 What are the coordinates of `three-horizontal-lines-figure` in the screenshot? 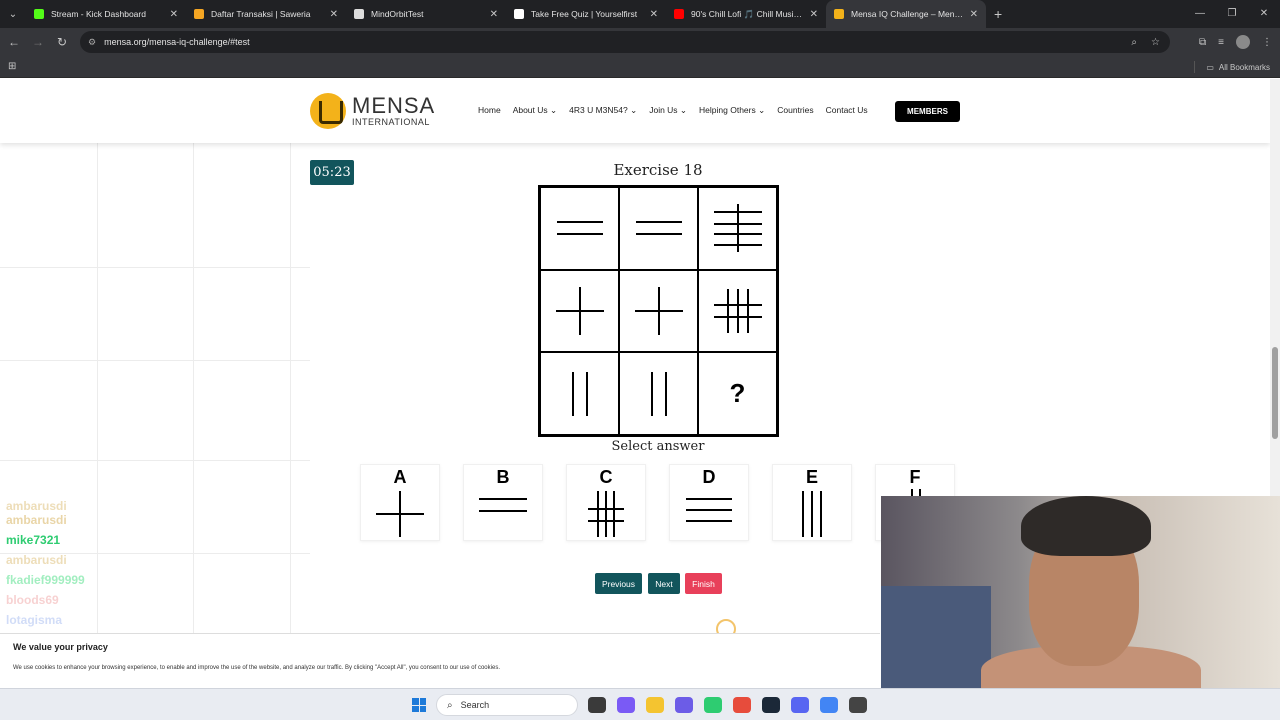 It's located at (709, 510).